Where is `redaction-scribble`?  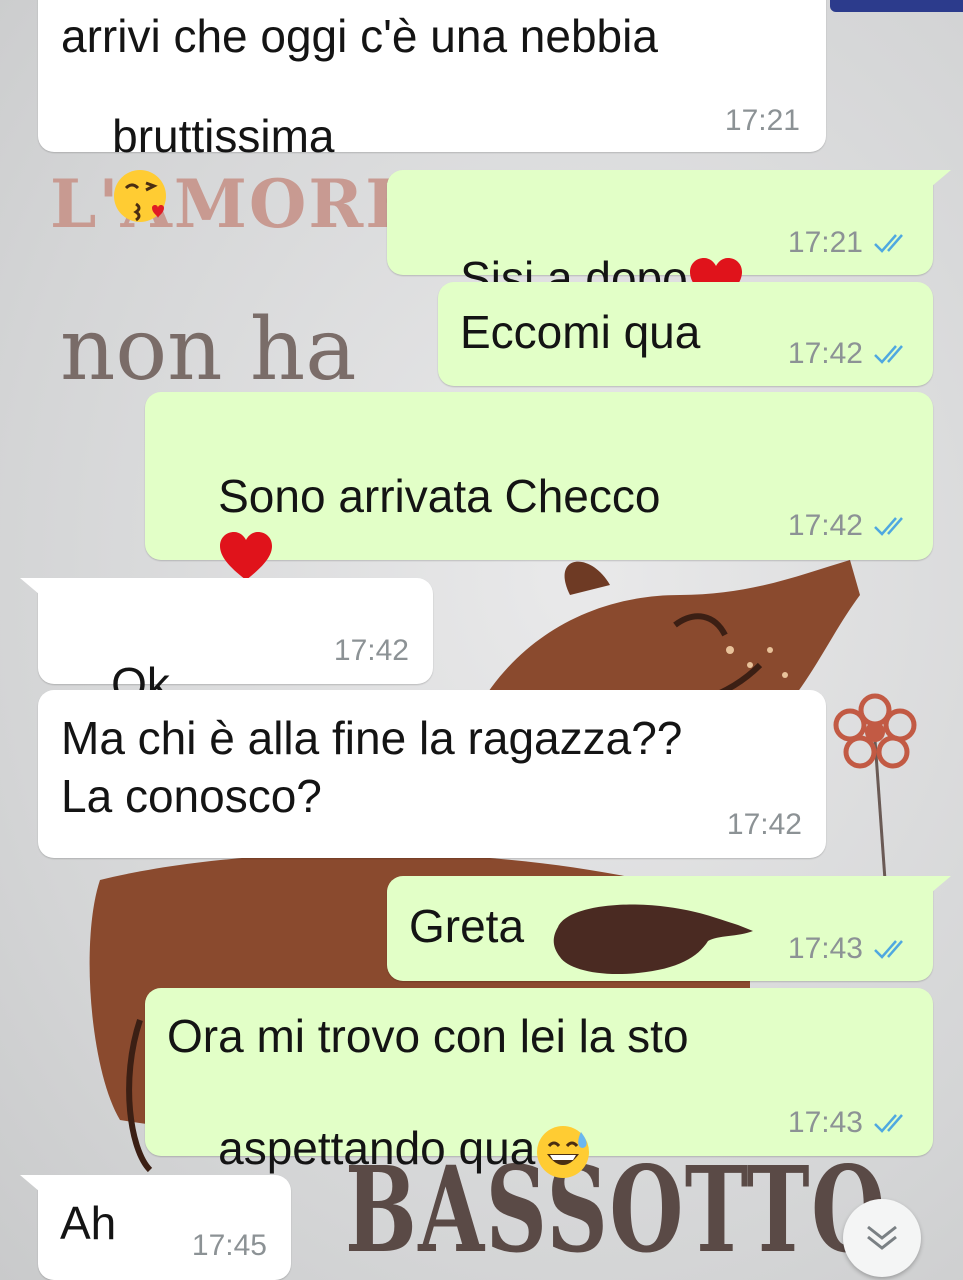
redaction-scribble is located at coordinates (653, 939).